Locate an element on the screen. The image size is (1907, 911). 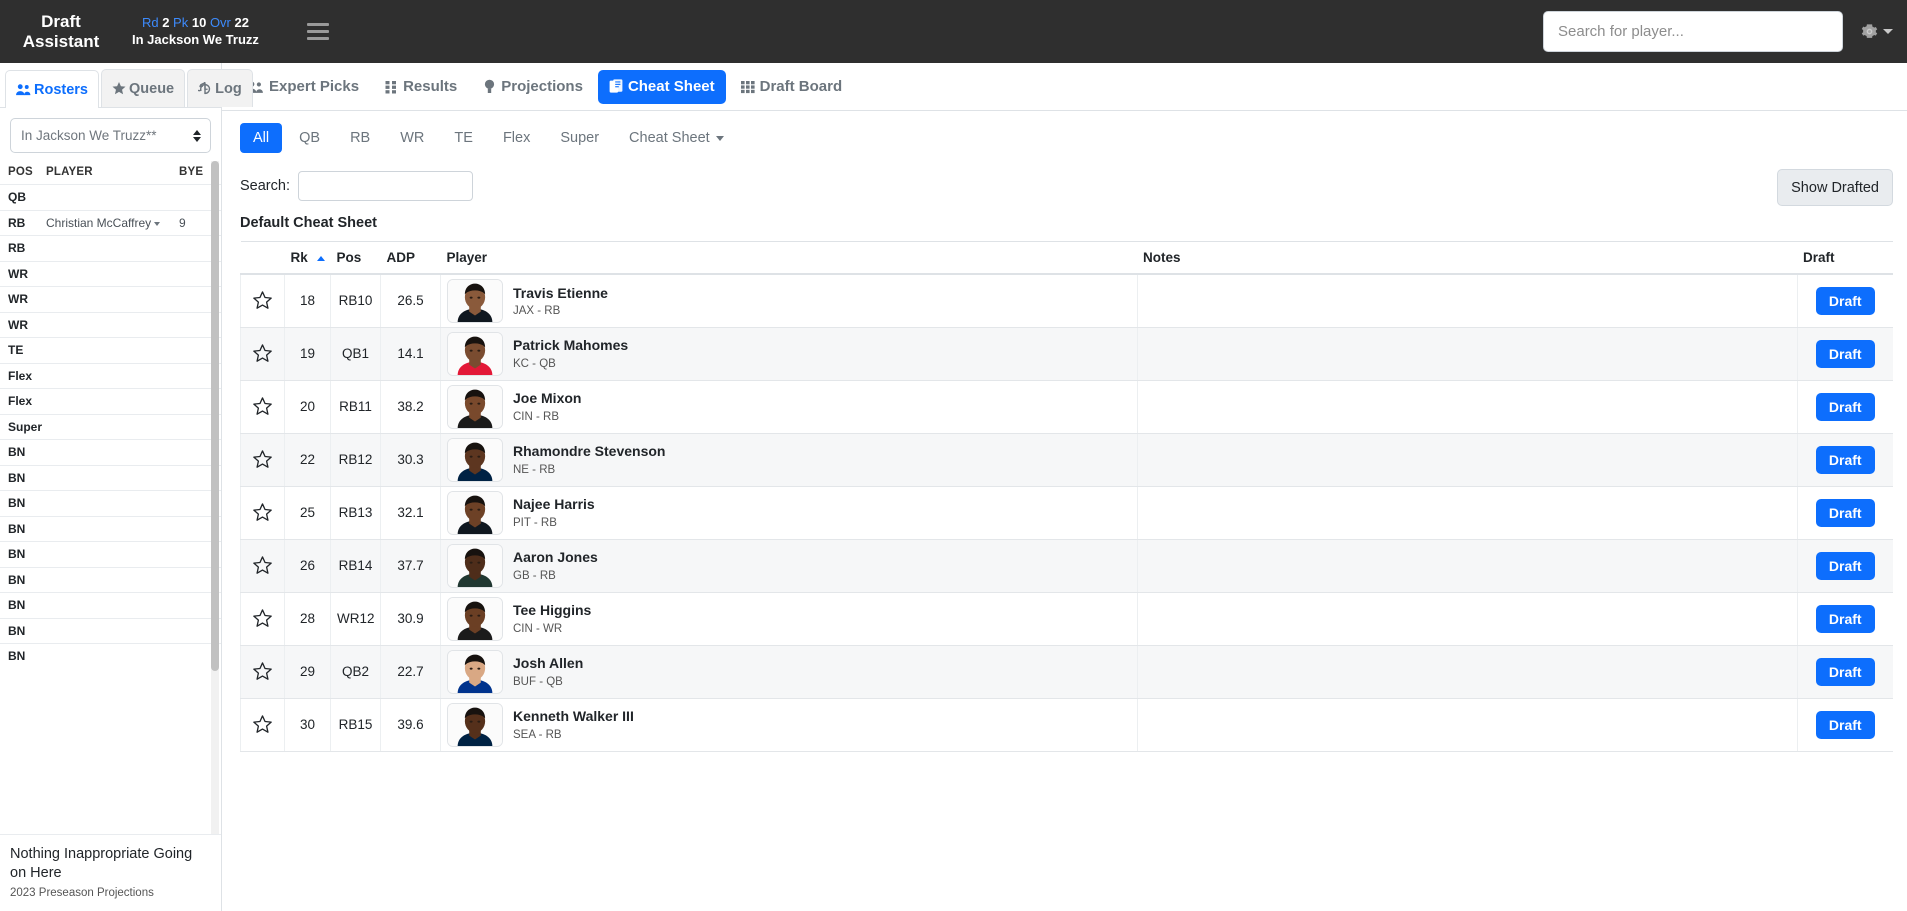
sidebar-tab-rosters: Rosters is located at coordinates (52, 89).